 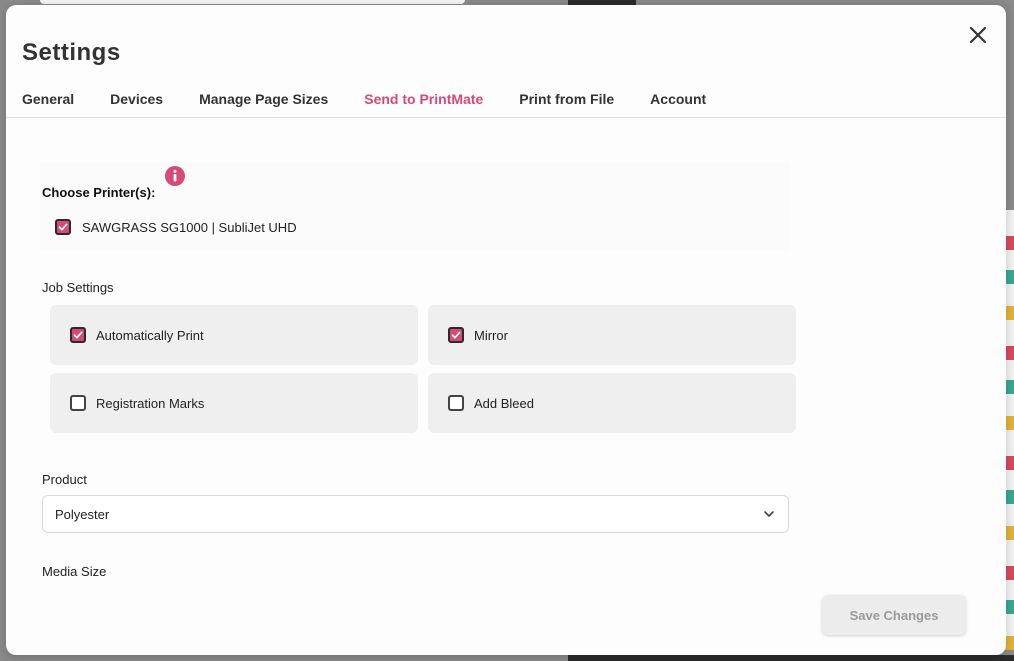 What do you see at coordinates (234, 403) in the screenshot?
I see `option-registration-marks: Registration Marks` at bounding box center [234, 403].